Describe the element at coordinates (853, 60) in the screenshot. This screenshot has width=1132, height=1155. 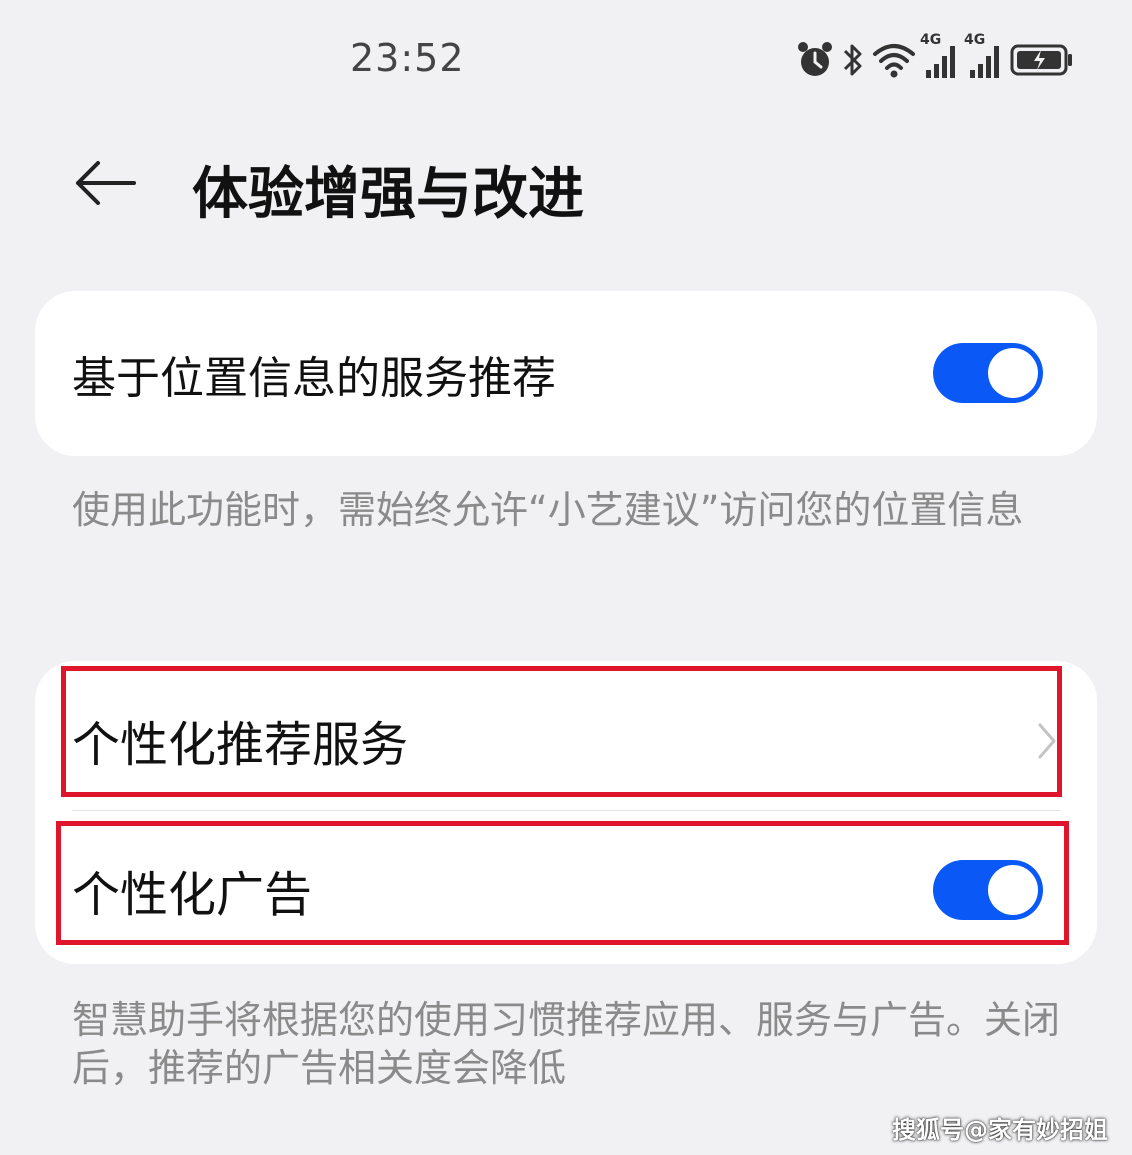
I see `bluetooth-icon` at that location.